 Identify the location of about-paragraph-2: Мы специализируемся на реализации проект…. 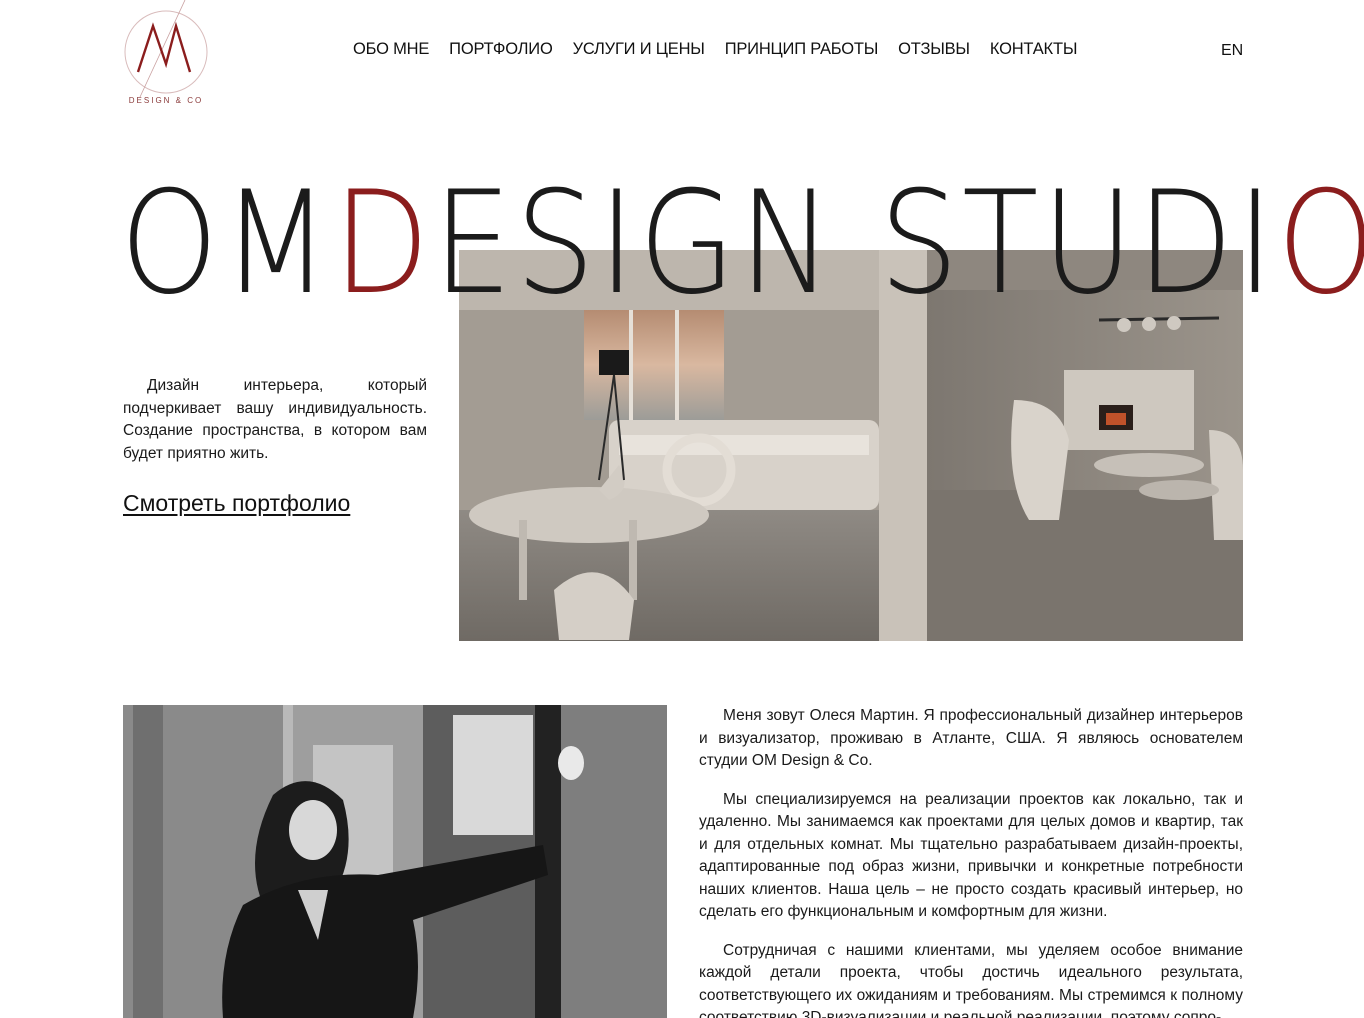
(971, 855).